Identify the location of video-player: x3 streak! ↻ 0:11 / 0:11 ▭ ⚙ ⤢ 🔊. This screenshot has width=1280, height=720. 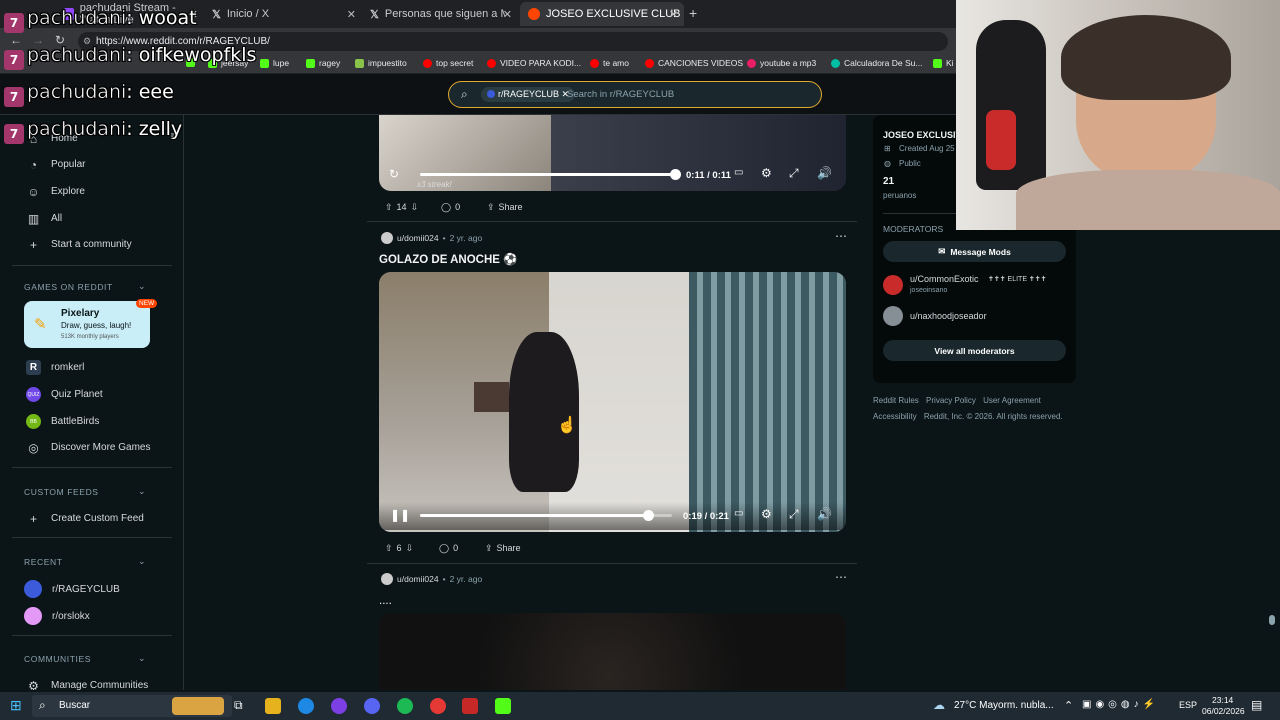
(612, 153).